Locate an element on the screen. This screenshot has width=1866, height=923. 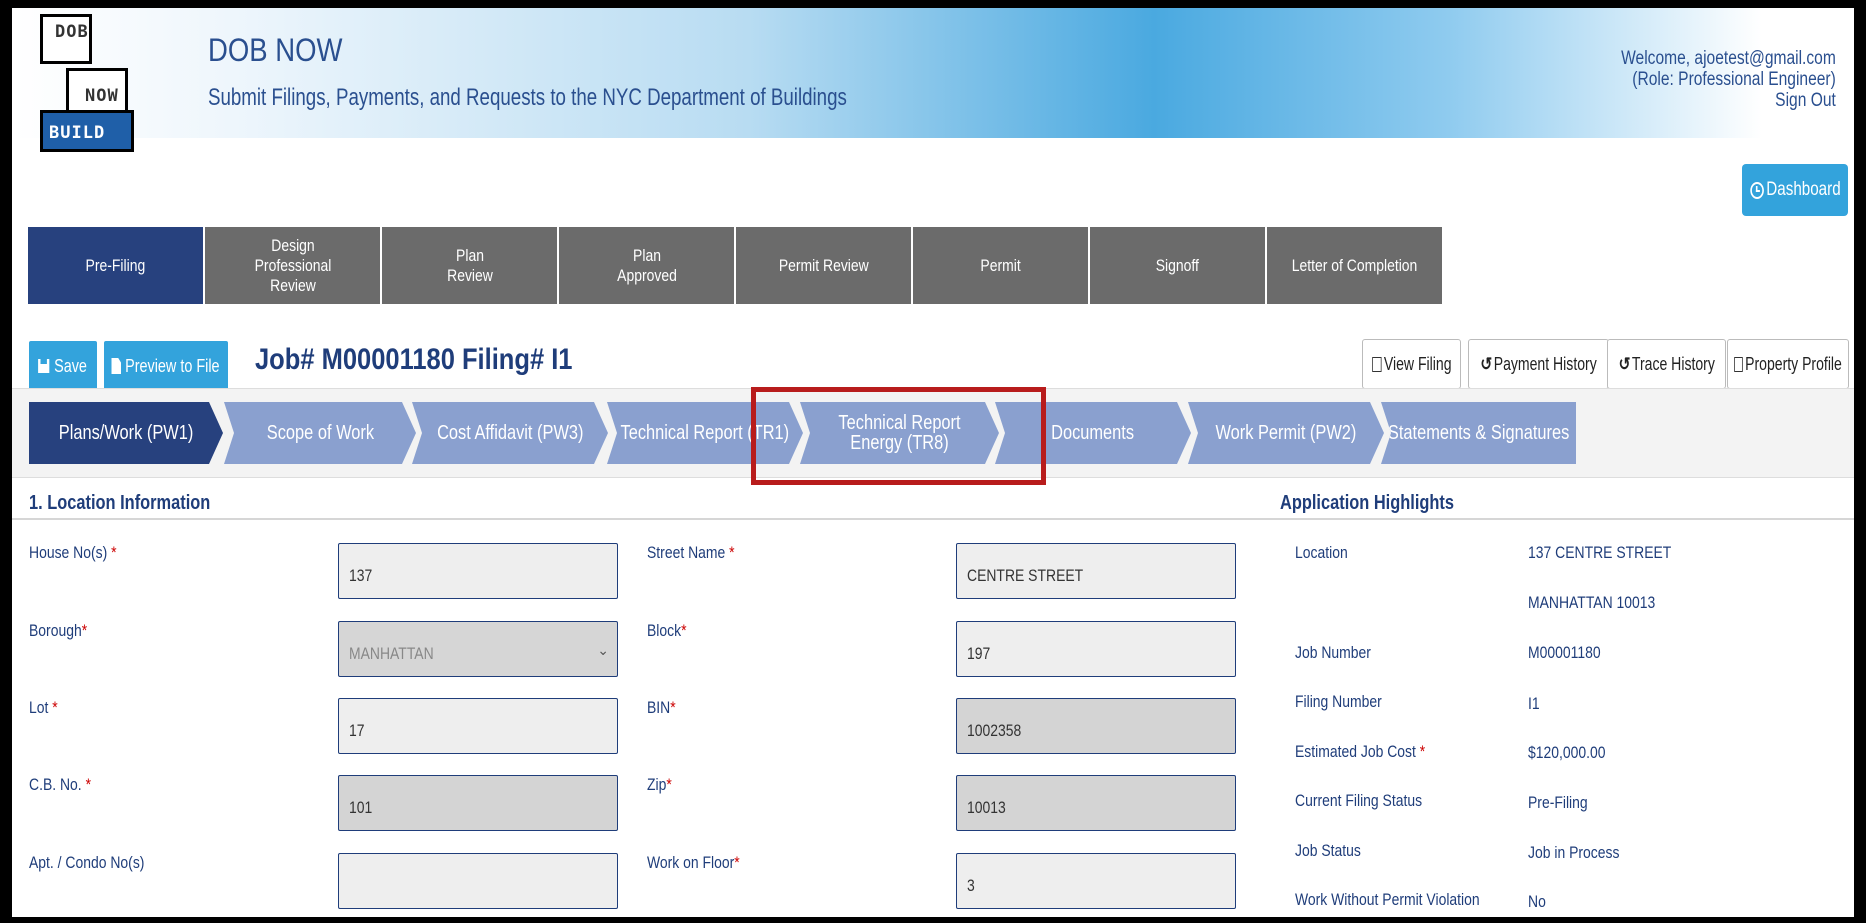
highlight-est-cost-label: Estimated Job Cost * is located at coordinates (1360, 751).